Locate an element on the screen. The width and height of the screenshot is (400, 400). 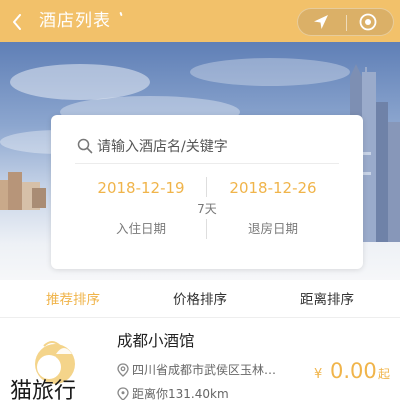
cat-travel-logo-icon: 猫旅行 is located at coordinates (43, 370).